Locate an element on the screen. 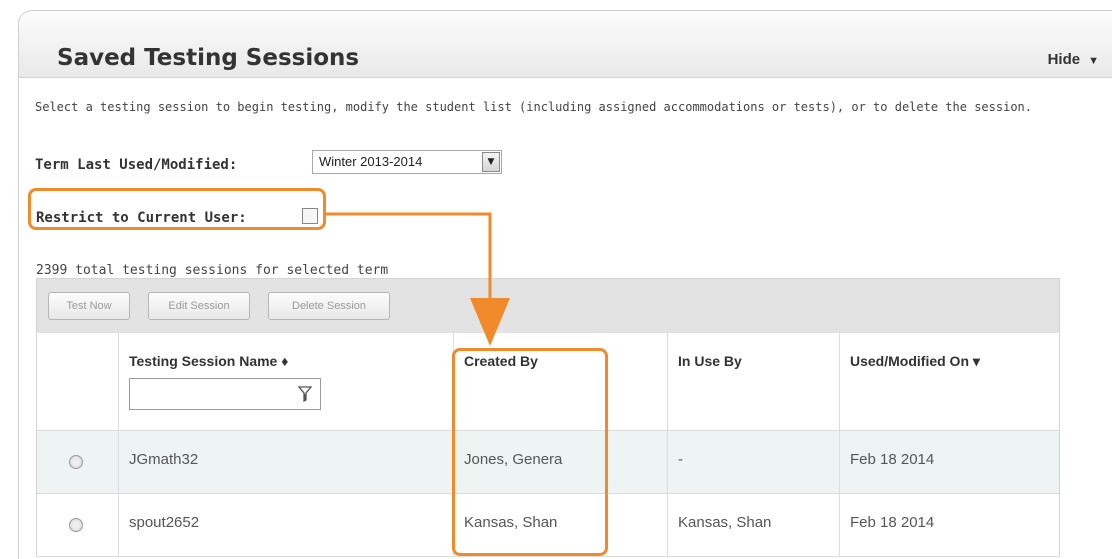 The image size is (1112, 559). callout-arrowhead-icon is located at coordinates (490, 322).